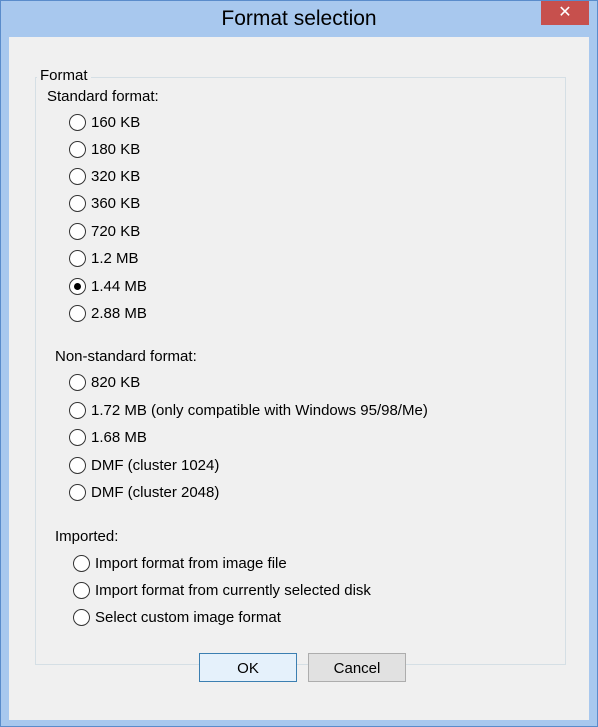  Describe the element at coordinates (116, 149) in the screenshot. I see `radio-label: 180 KB` at that location.